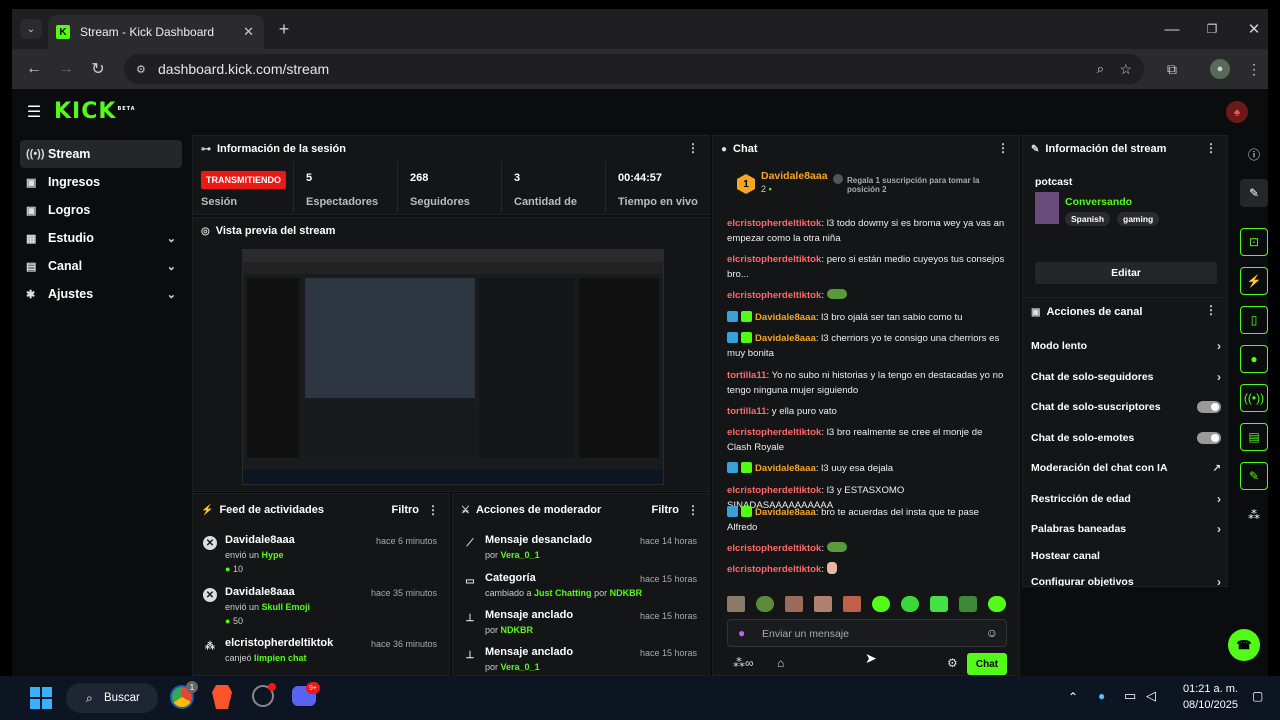 Image resolution: width=1280 pixels, height=720 pixels. I want to click on forward-icon: →, so click(66, 69).